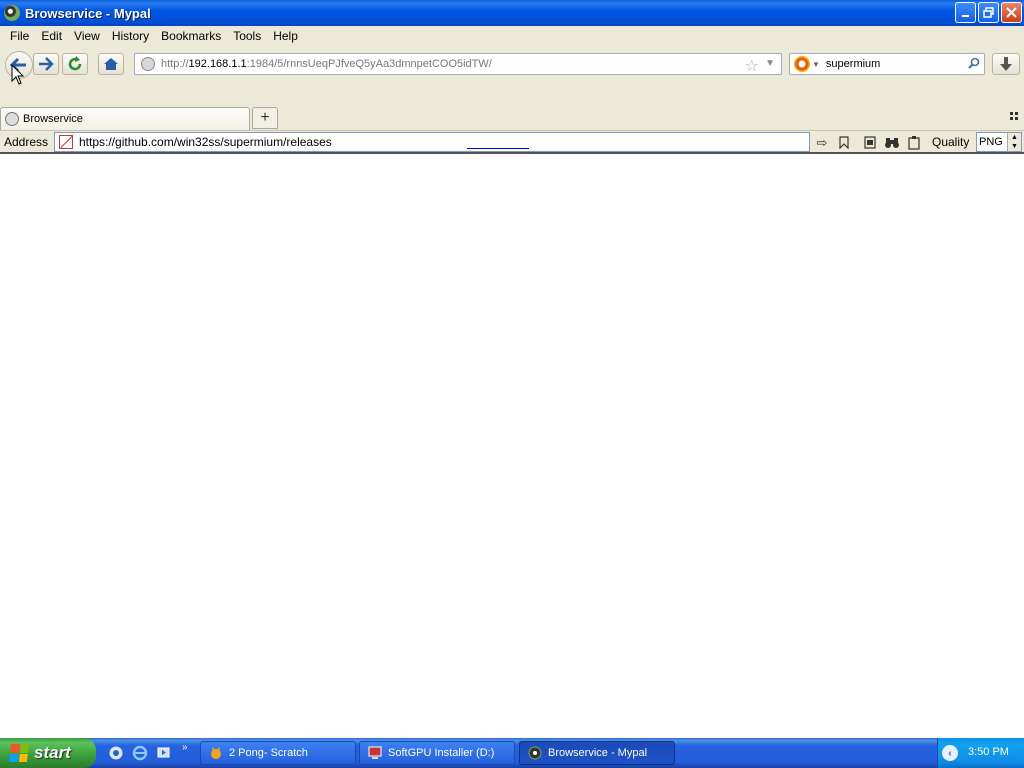  I want to click on reload-button, so click(75, 64).